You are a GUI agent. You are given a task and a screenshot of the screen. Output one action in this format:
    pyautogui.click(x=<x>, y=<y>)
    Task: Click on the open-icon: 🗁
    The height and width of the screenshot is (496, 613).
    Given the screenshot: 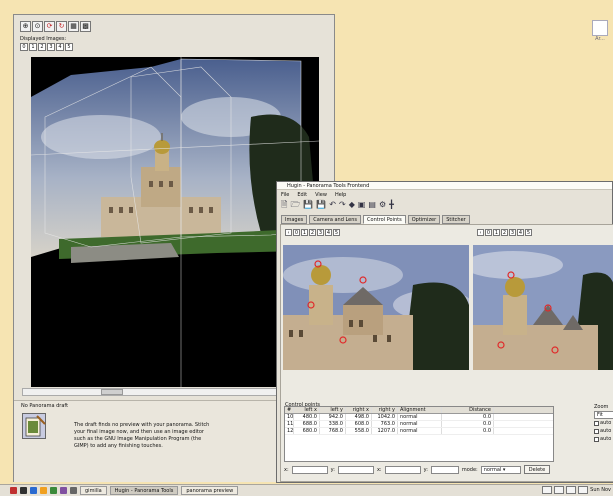 What is the action you would take?
    pyautogui.click(x=295, y=205)
    